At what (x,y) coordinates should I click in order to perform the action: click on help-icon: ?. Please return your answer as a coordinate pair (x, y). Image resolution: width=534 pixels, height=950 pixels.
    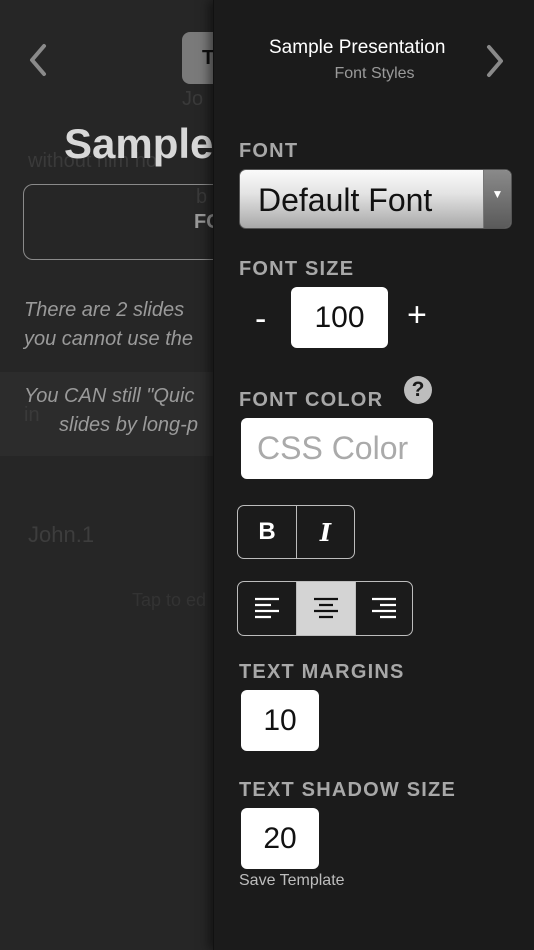
    Looking at the image, I should click on (418, 390).